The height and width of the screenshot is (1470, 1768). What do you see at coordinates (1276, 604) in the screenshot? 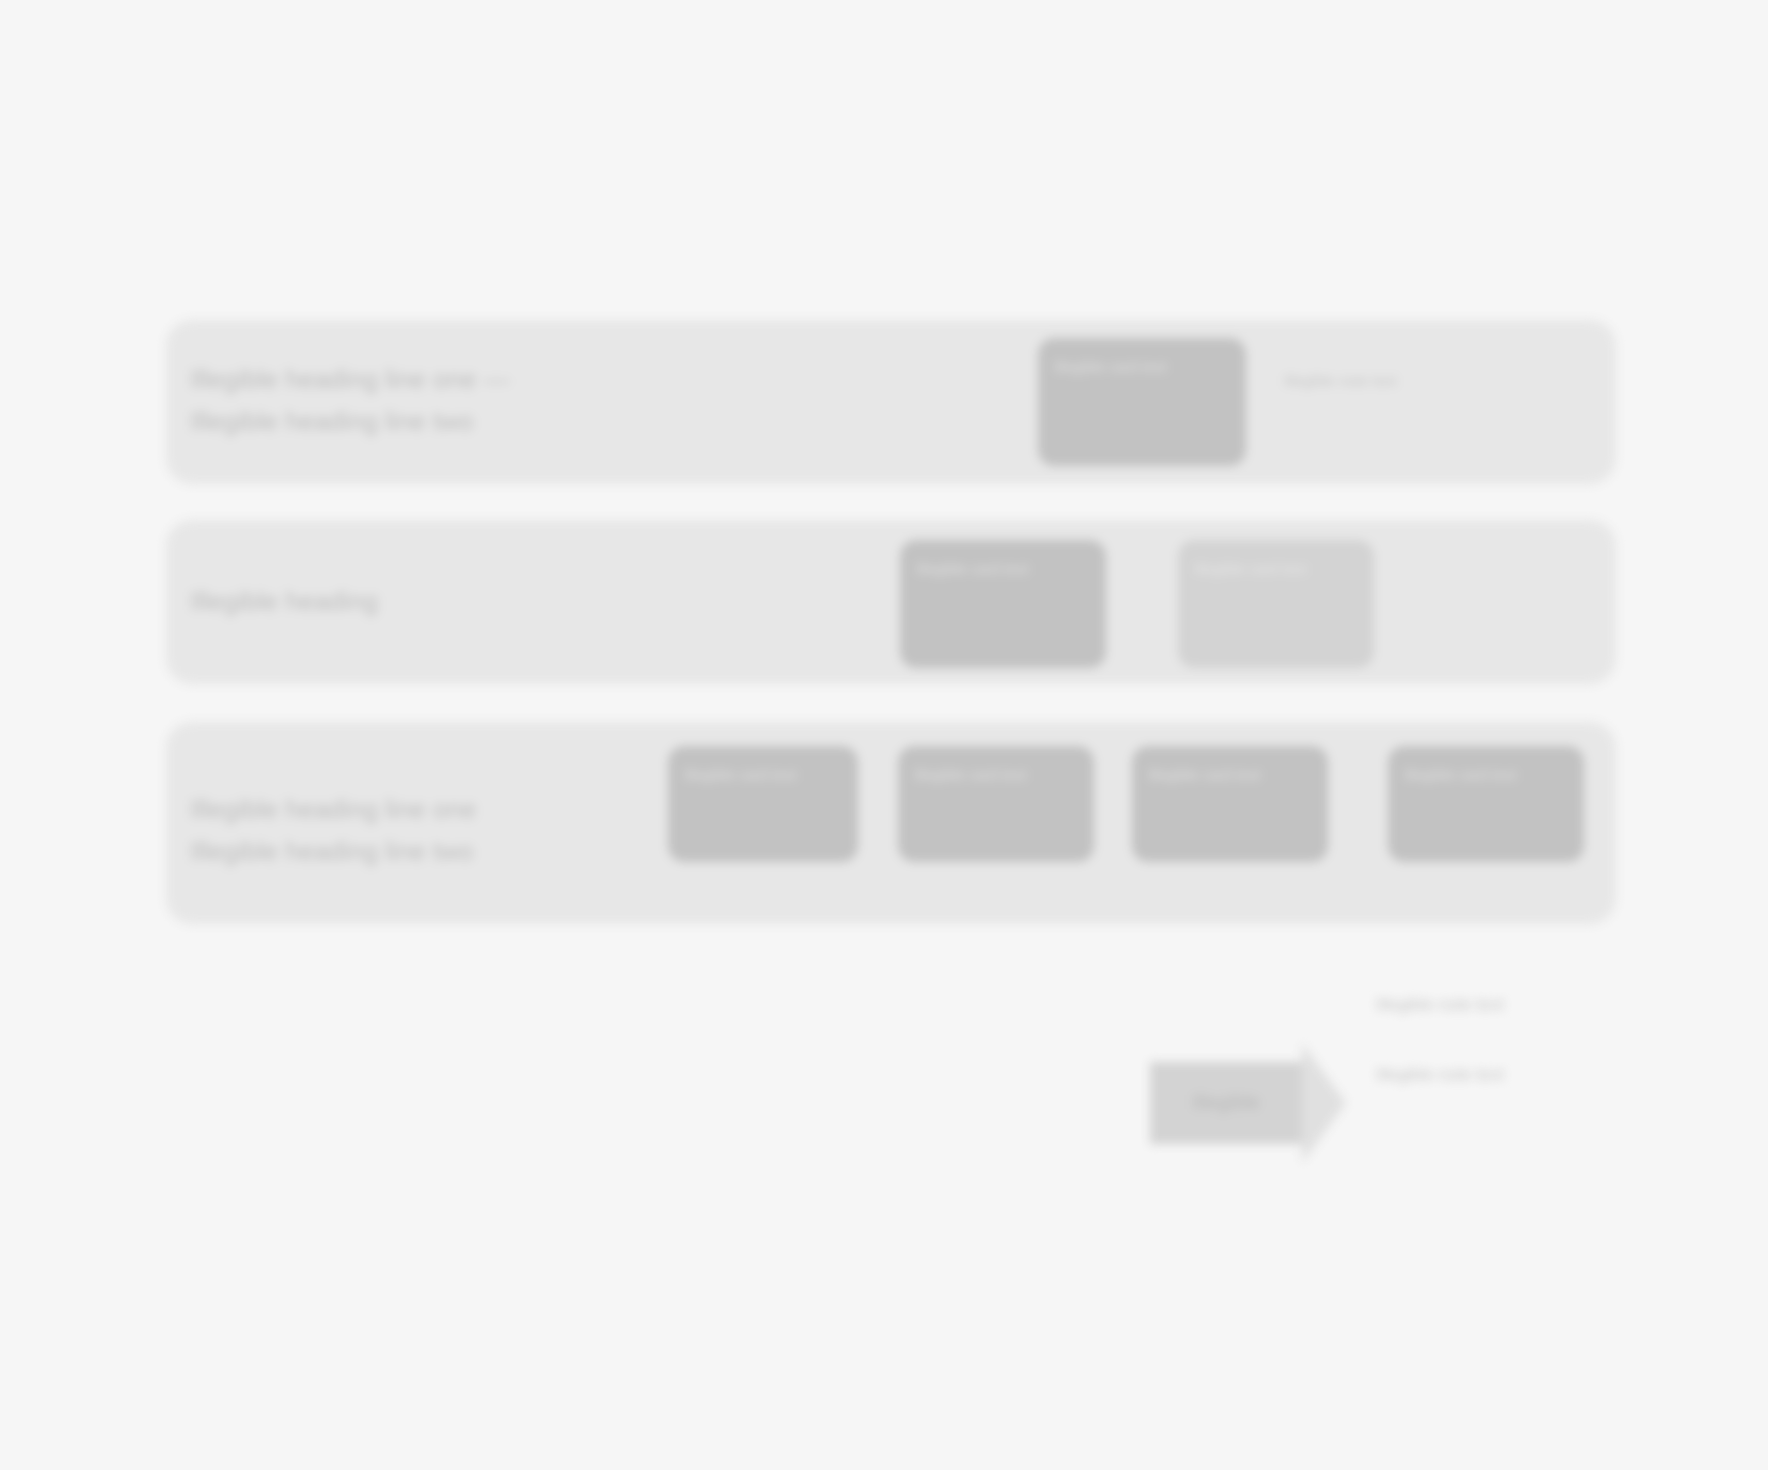
I see `band-2-card-2: Illegible card text` at bounding box center [1276, 604].